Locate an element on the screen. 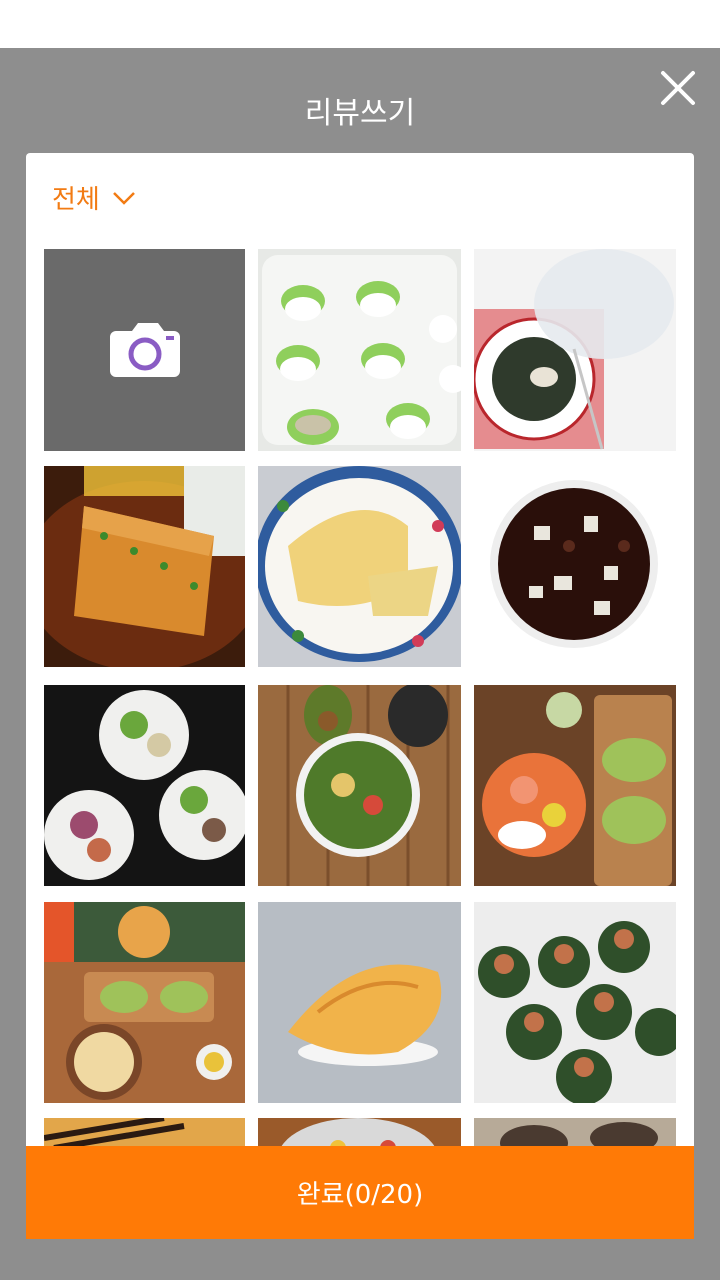 The image size is (720, 1280). photo-jajang-bowl is located at coordinates (575, 566).